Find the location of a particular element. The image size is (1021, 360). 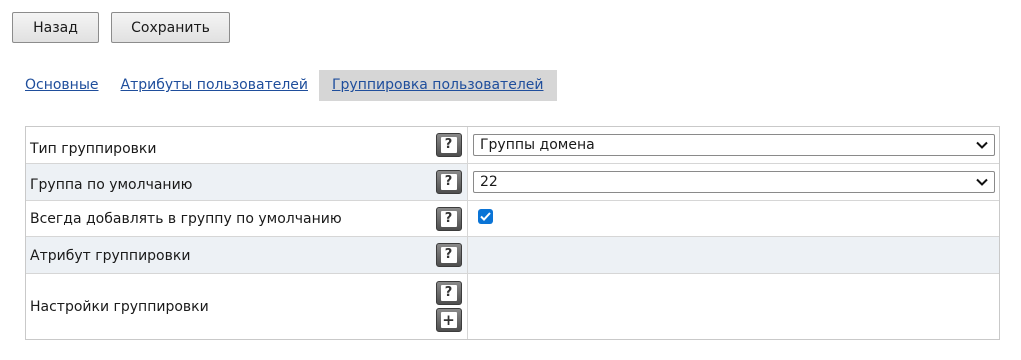

grouping-settings-label: Настройки группировки is located at coordinates (119, 306).